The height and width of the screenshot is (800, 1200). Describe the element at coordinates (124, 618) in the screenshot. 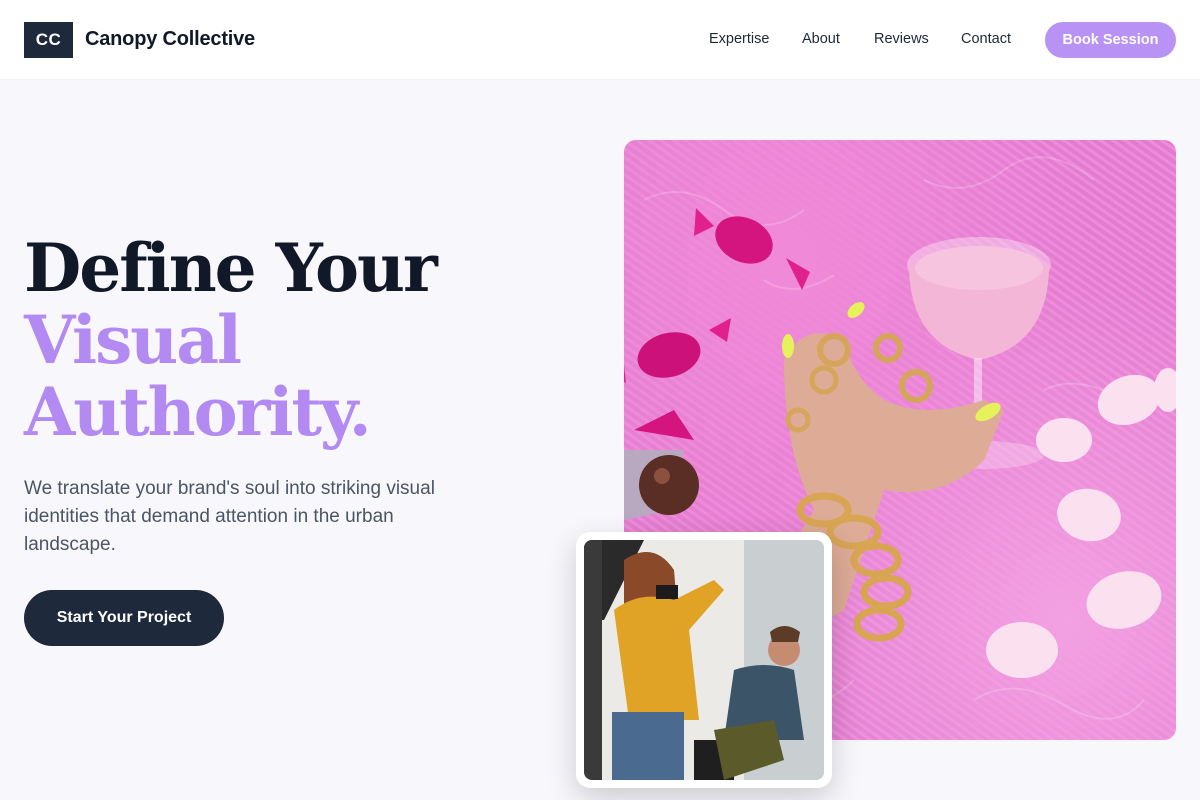

I see `start-project-button: Start Your Project` at that location.